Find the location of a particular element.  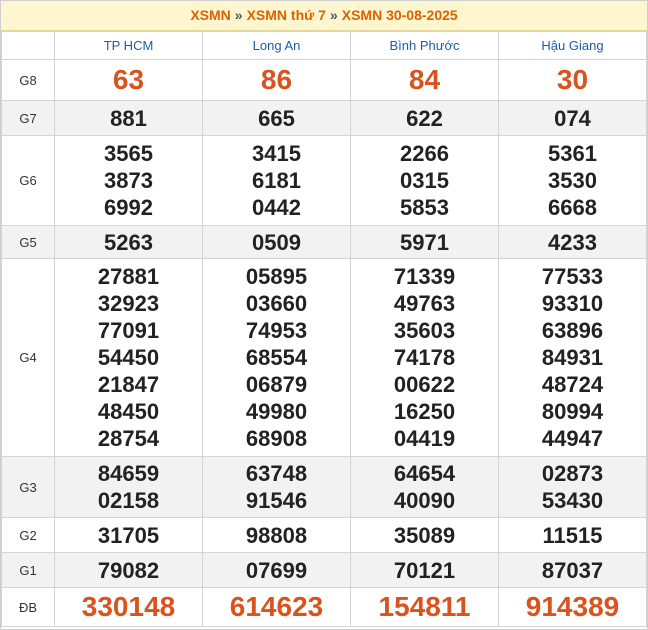

prize-number: 84931 is located at coordinates (572, 357).